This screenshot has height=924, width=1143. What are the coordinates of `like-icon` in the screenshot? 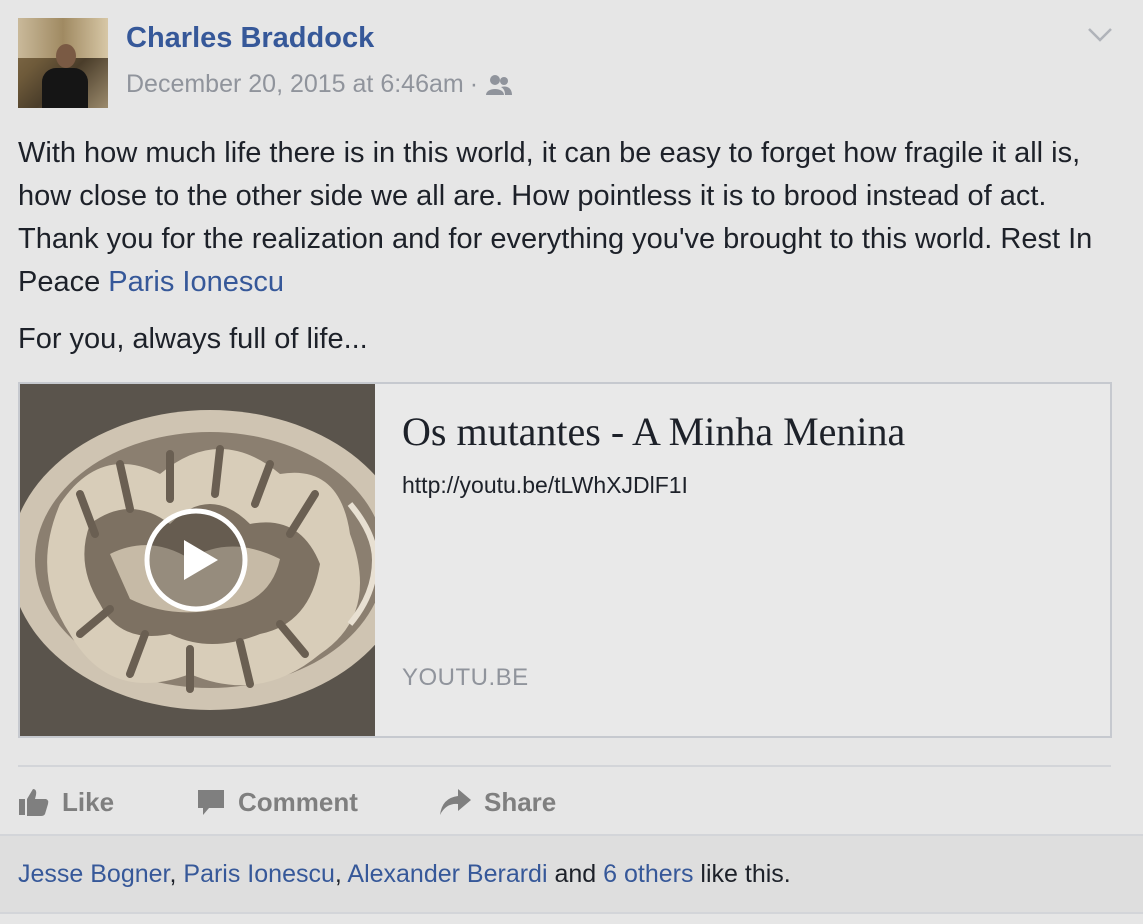 It's located at (34, 802).